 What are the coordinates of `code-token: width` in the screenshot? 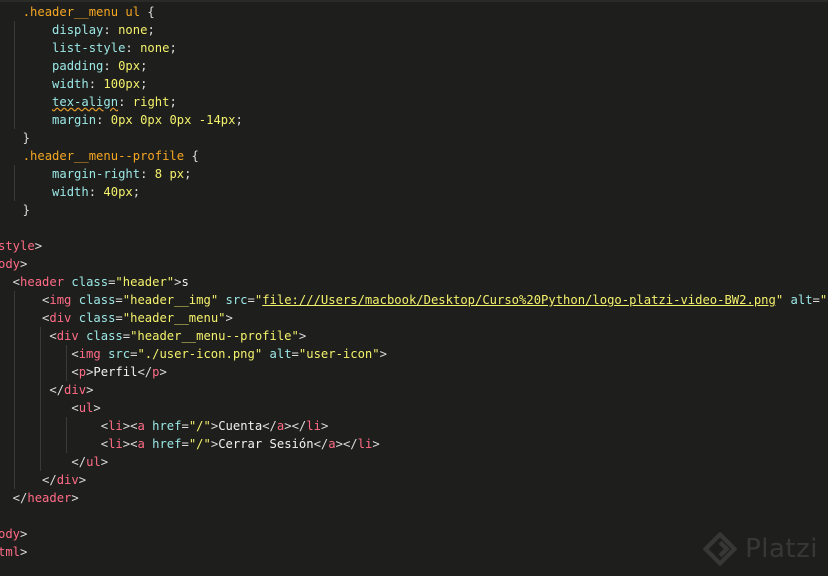 It's located at (70, 84).